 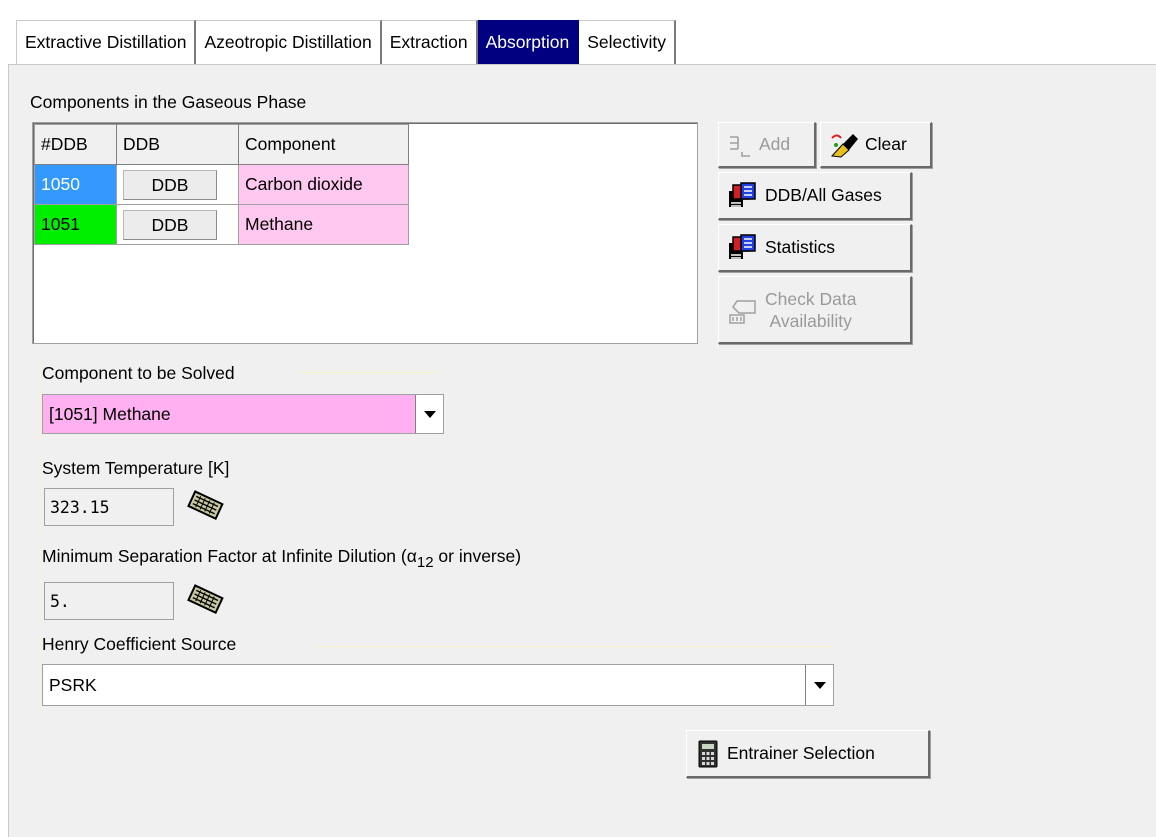 I want to click on table-row: 1051 DDB Methane, so click(x=221, y=224).